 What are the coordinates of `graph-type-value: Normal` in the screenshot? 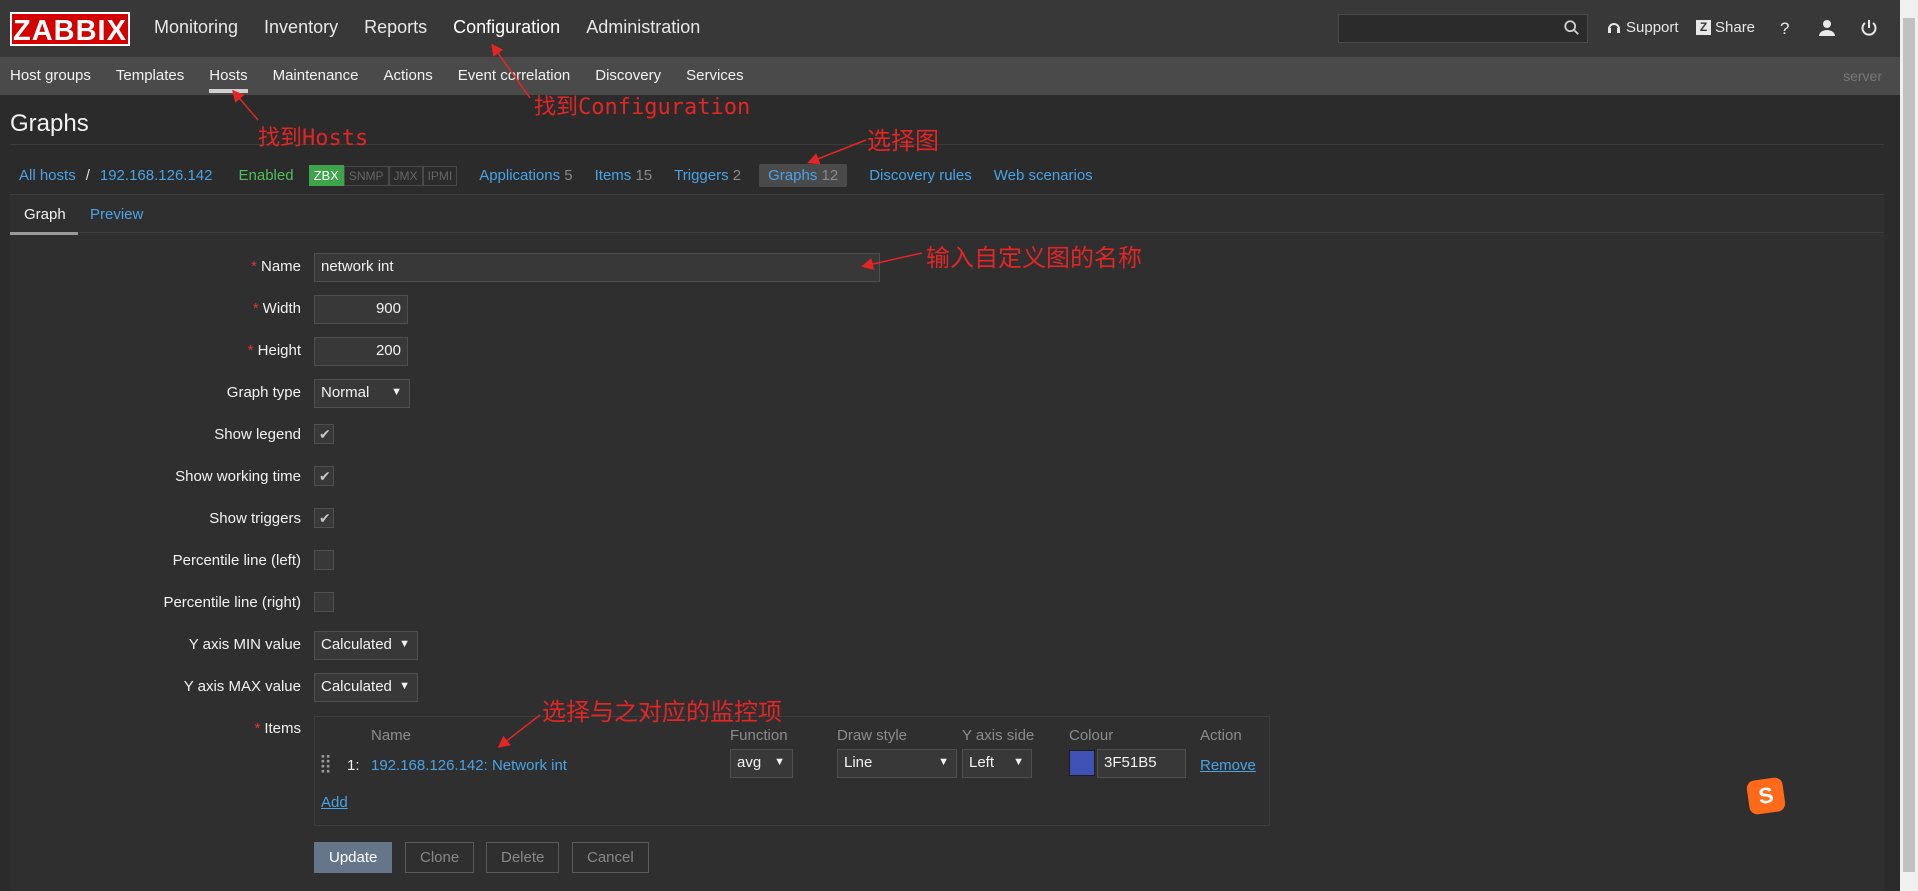 It's located at (345, 392).